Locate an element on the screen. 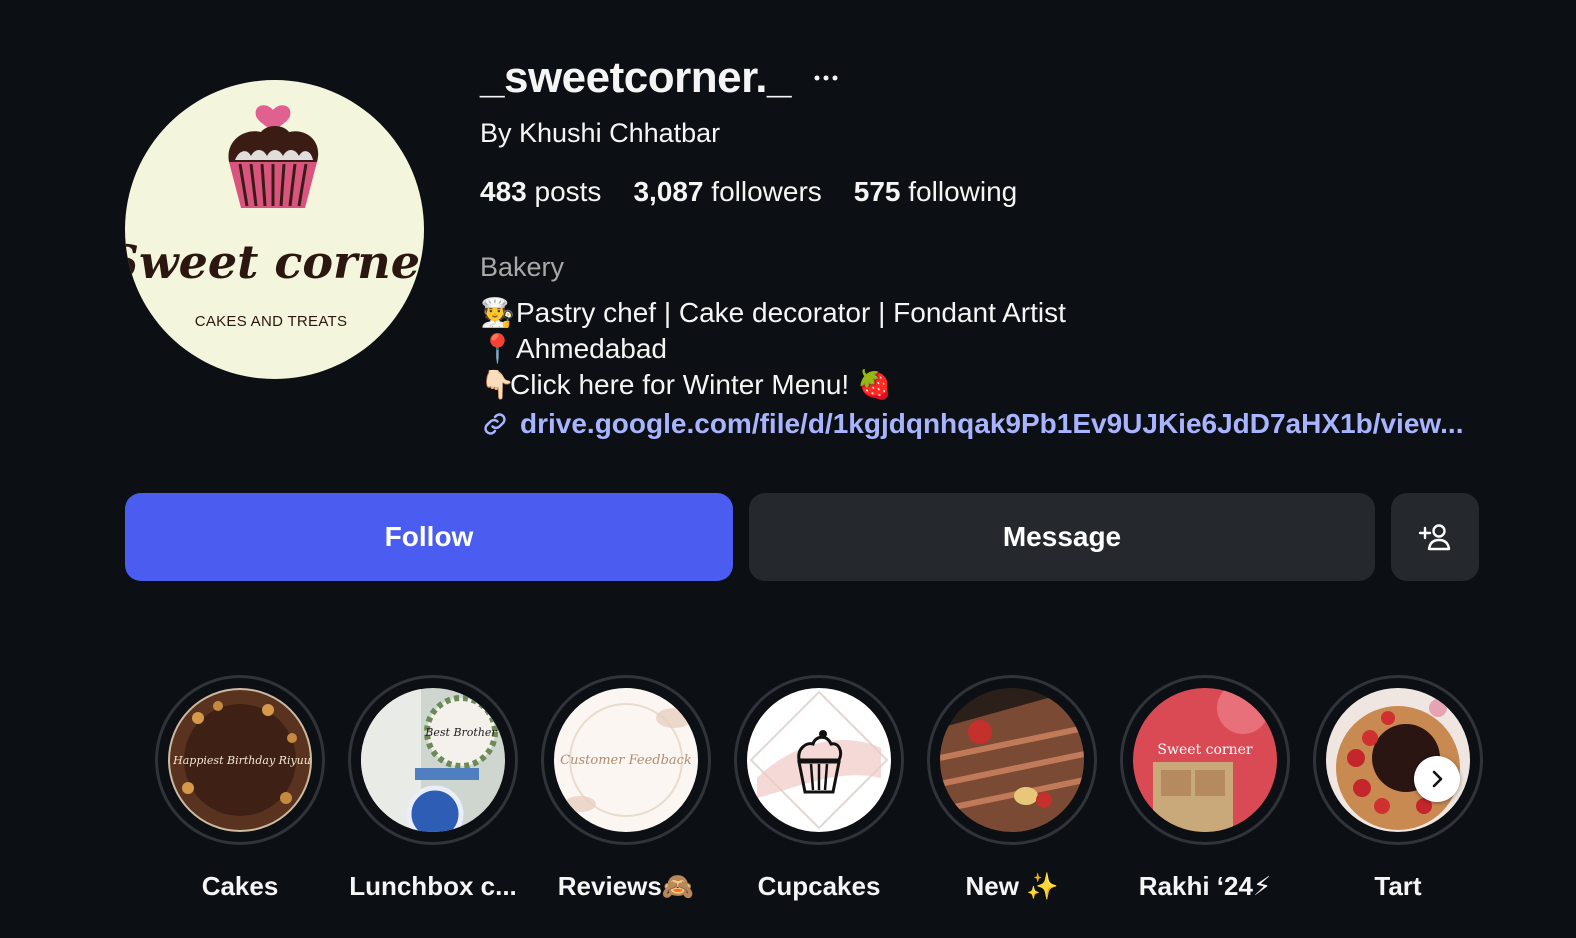 Image resolution: width=1576 pixels, height=938 pixels. suggested-accounts-button is located at coordinates (1435, 537).